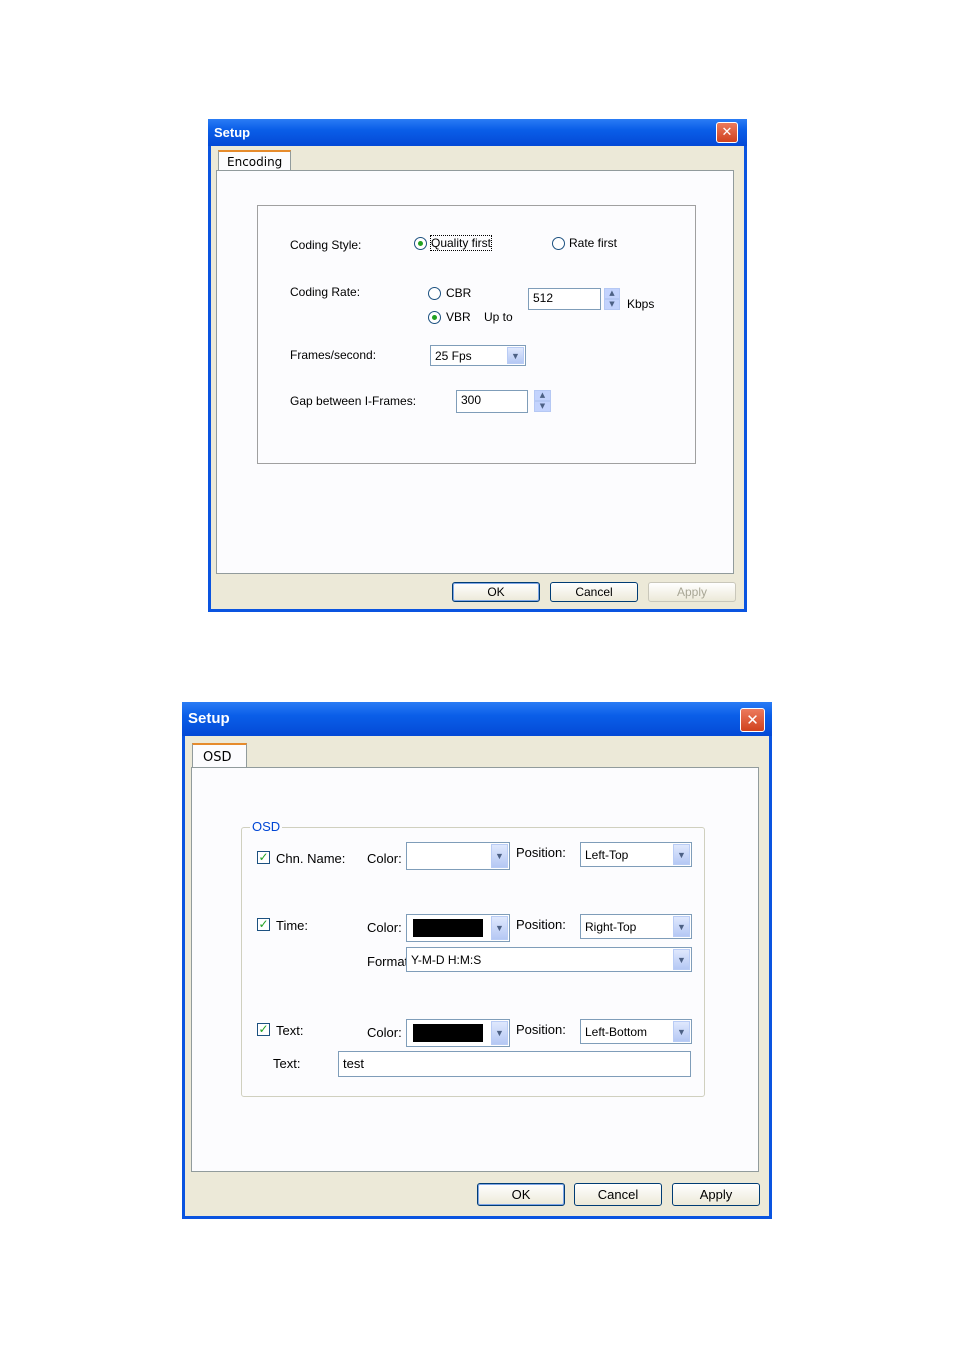  Describe the element at coordinates (292, 925) in the screenshot. I see `time-label: Time:` at that location.